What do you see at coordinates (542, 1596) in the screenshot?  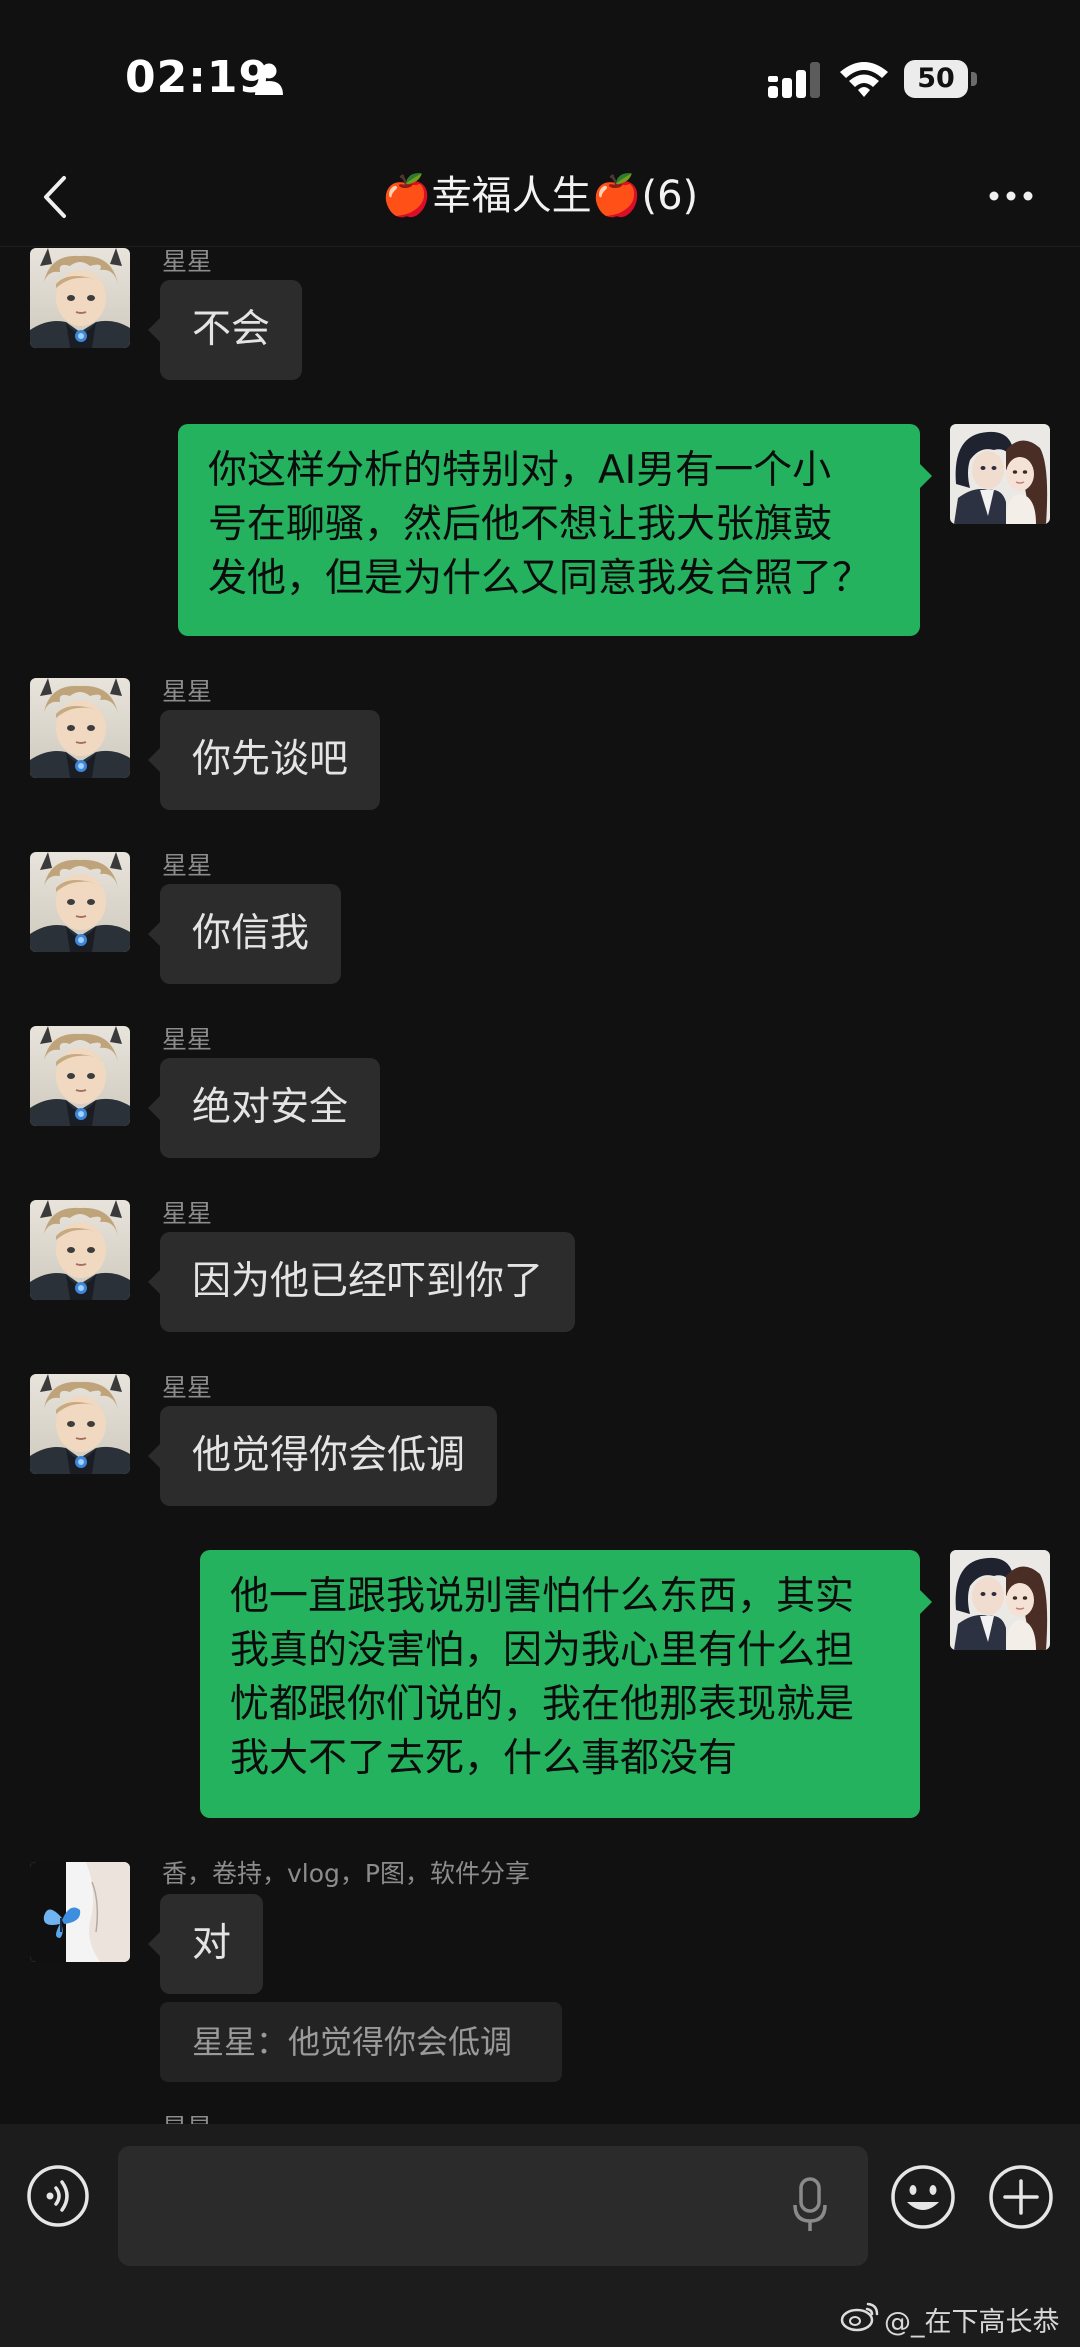 I see `message-line: 他一直跟我说别害怕什么东西，其实` at bounding box center [542, 1596].